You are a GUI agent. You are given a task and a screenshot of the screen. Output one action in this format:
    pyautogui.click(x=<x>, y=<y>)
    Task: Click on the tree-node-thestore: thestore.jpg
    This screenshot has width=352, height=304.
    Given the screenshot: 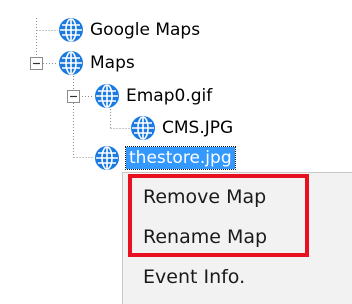 What is the action you would take?
    pyautogui.click(x=180, y=158)
    